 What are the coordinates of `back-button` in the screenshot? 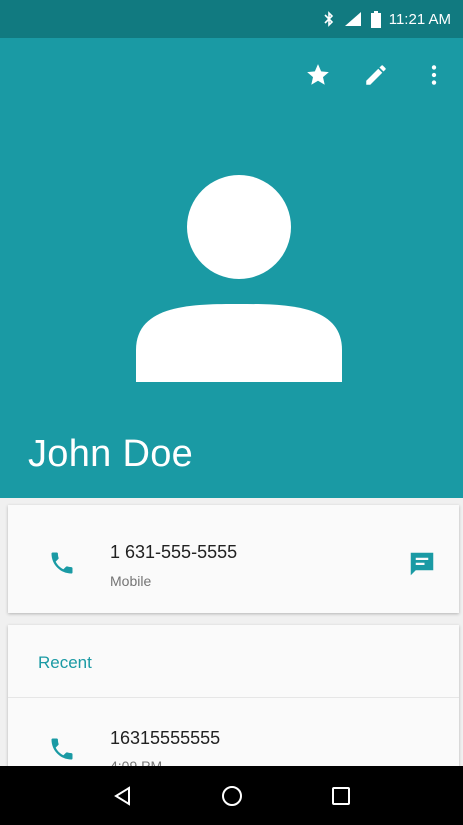 It's located at (123, 796).